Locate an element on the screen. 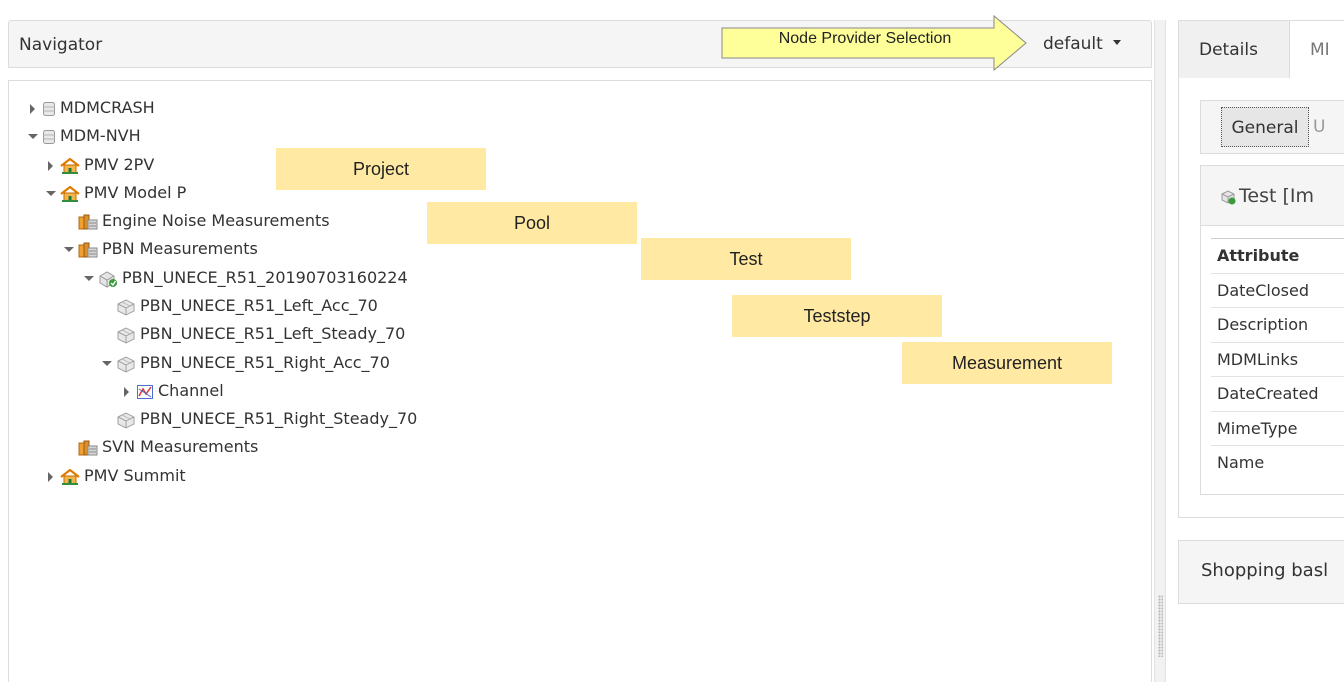 Image resolution: width=1344 pixels, height=682 pixels. tree-node: PBN_UNECE_R51_Right_Steady_70 is located at coordinates (258, 419).